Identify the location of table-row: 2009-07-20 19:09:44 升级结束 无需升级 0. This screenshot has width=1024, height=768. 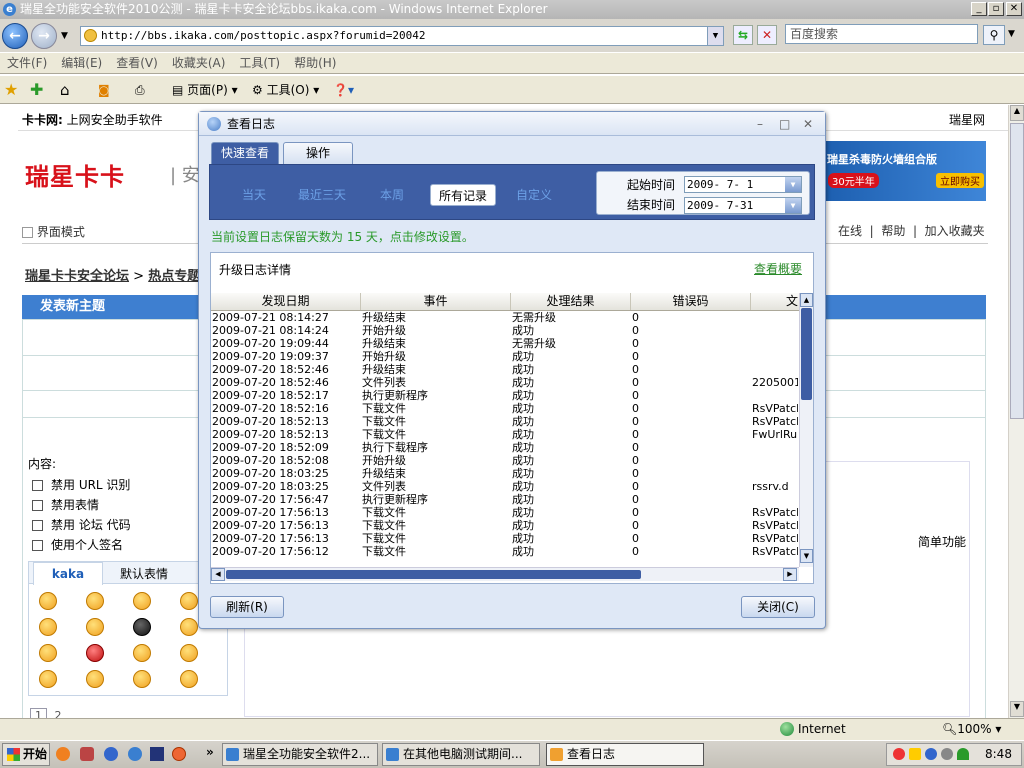
(505, 343).